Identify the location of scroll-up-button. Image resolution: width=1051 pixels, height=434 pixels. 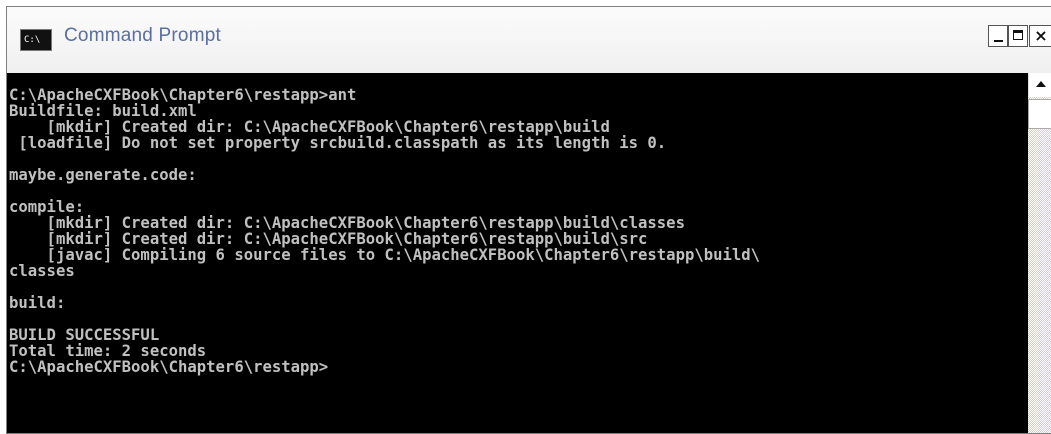
(1039, 85).